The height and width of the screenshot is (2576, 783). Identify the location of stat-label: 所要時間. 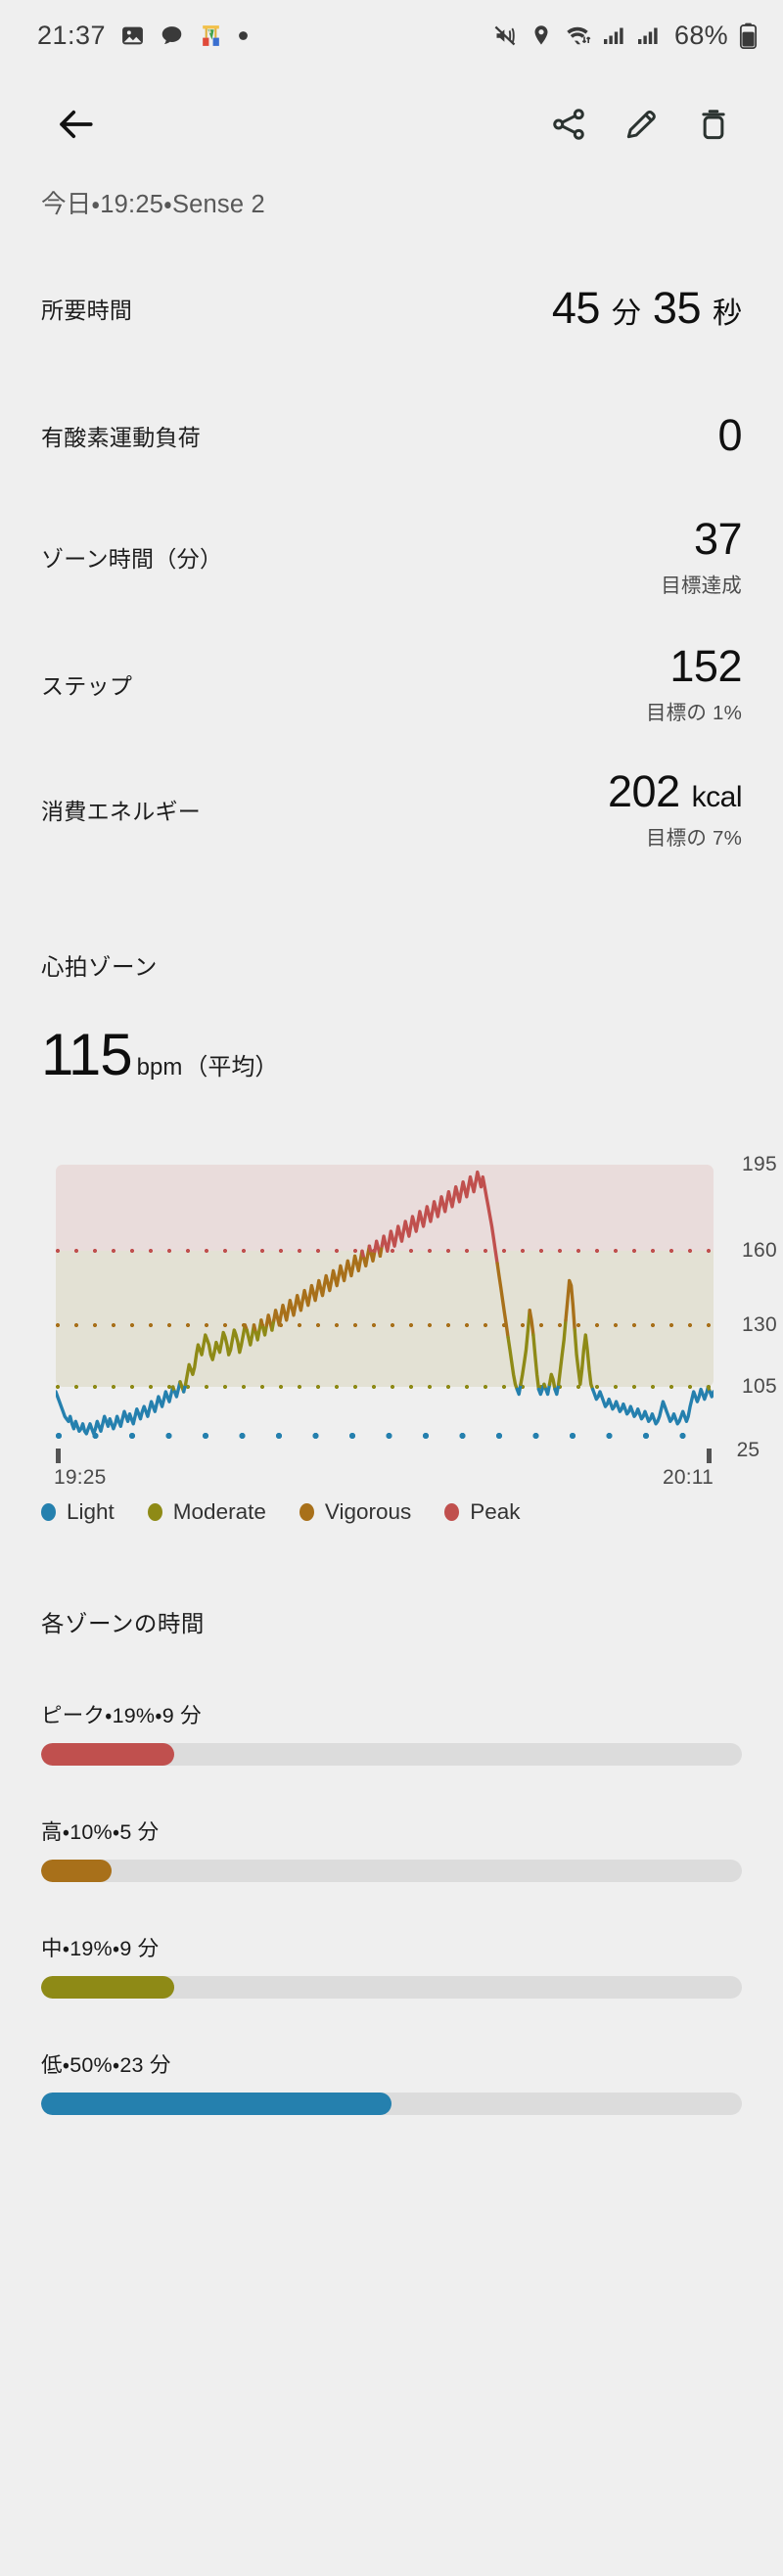
(87, 311).